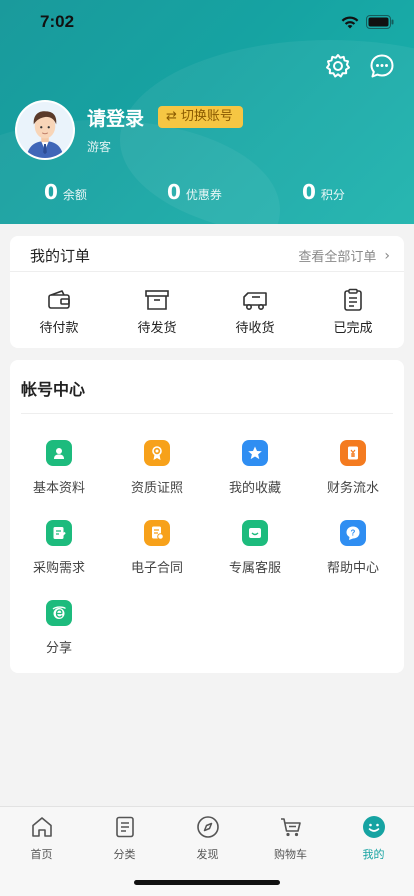  Describe the element at coordinates (99, 147) in the screenshot. I see `user-role: 游客` at that location.